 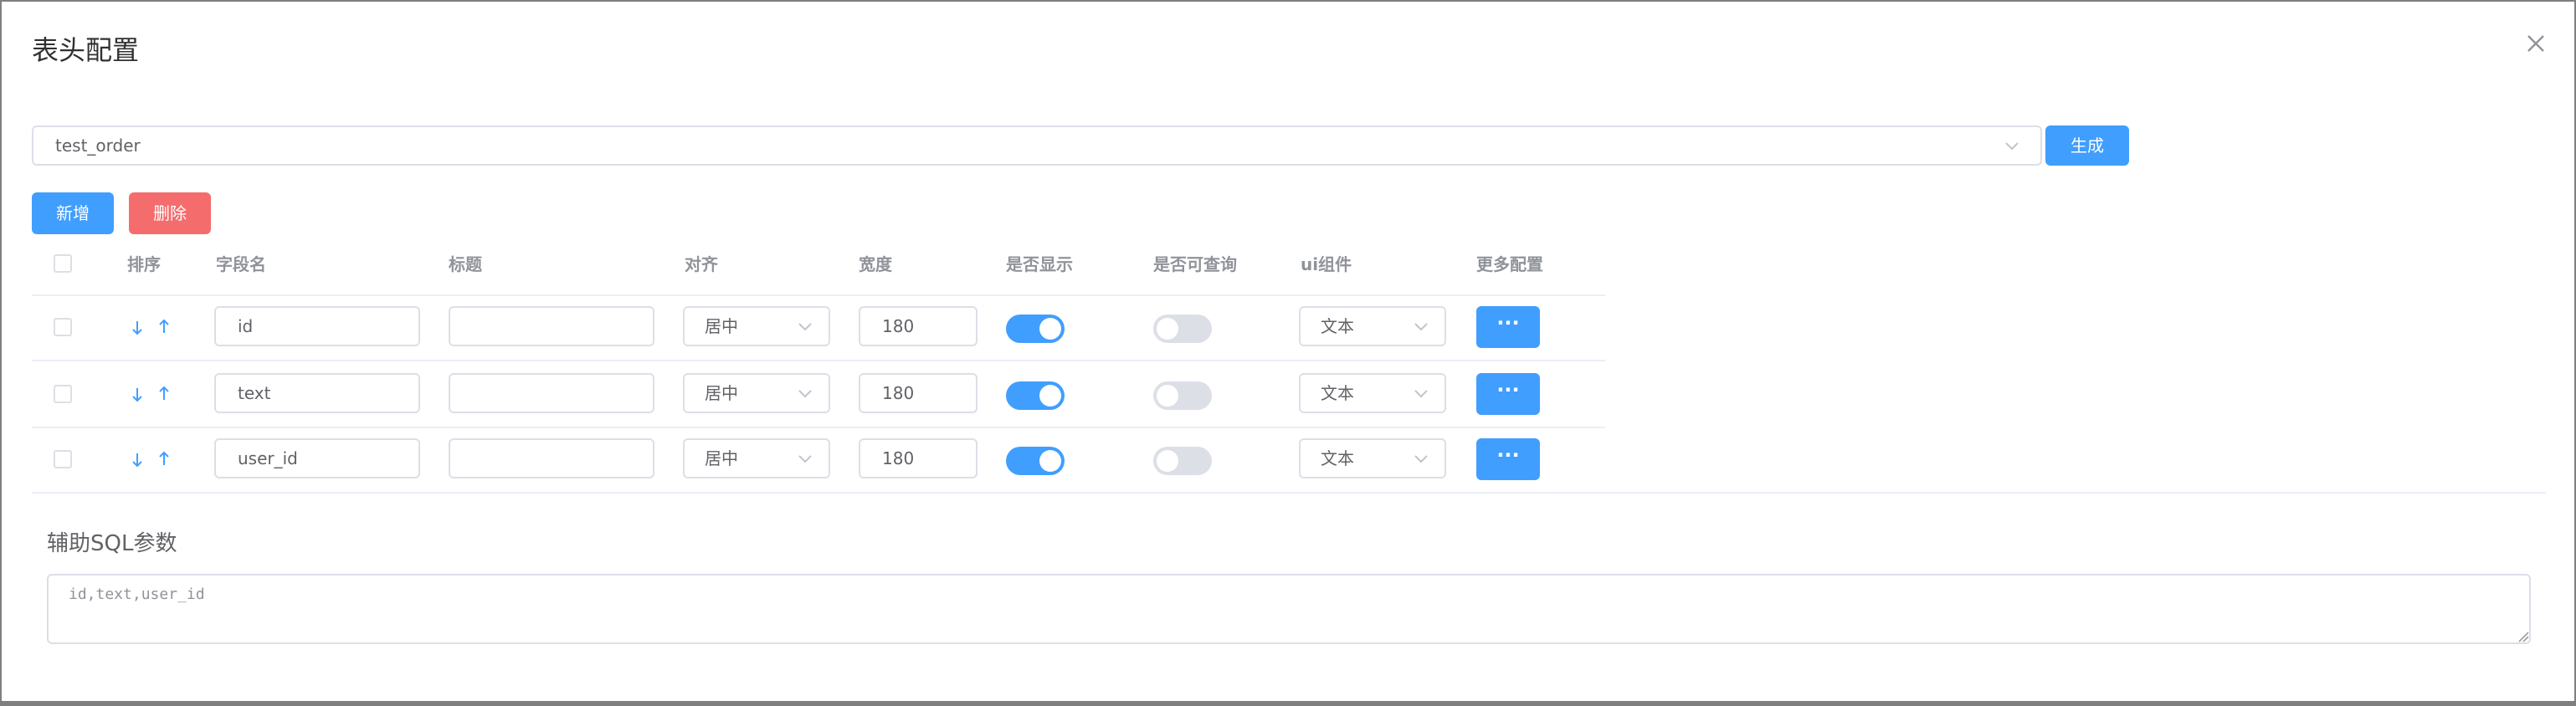 What do you see at coordinates (1326, 264) in the screenshot?
I see `column-header-ui: ui组件` at bounding box center [1326, 264].